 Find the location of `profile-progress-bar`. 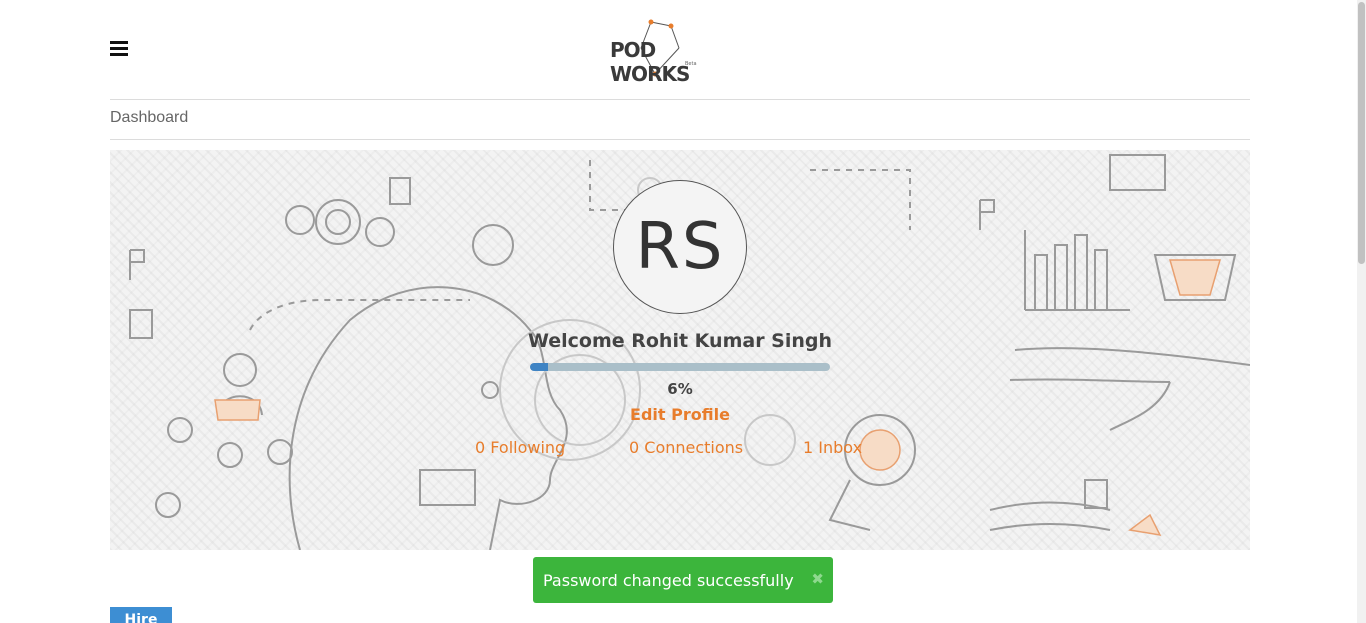

profile-progress-bar is located at coordinates (680, 367).